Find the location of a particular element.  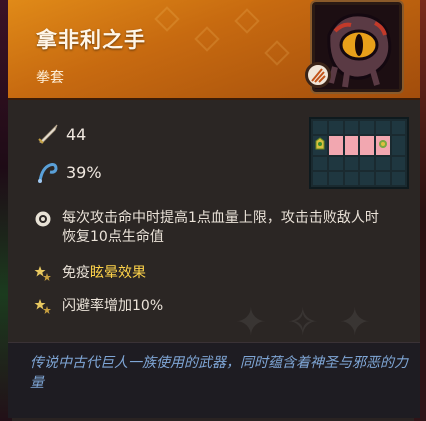

effect-suffix: 增加10% is located at coordinates (134, 306).